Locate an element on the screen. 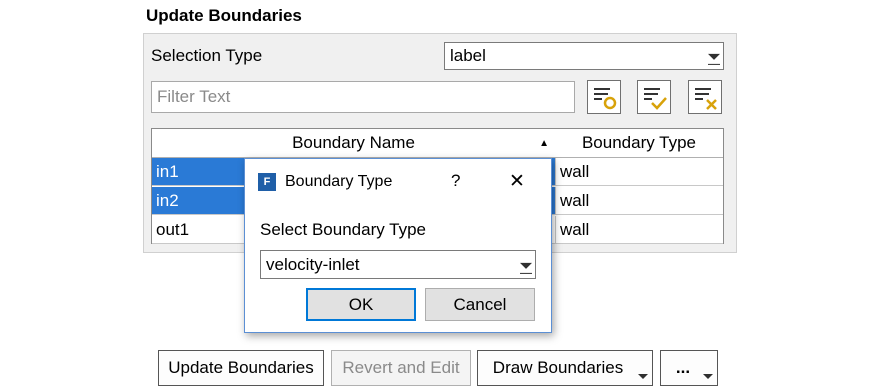  draw-boundaries-label: Draw Boundaries is located at coordinates (558, 367).